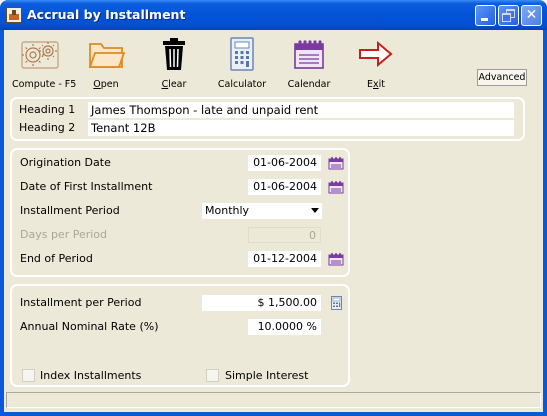  What do you see at coordinates (70, 210) in the screenshot?
I see `installment-period-label: Installment Period` at bounding box center [70, 210].